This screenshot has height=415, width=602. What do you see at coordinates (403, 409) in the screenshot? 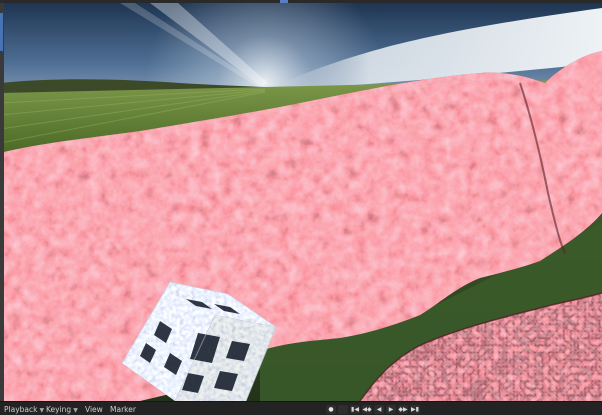
I see `next-keyframe-icon: ◆▶` at bounding box center [403, 409].